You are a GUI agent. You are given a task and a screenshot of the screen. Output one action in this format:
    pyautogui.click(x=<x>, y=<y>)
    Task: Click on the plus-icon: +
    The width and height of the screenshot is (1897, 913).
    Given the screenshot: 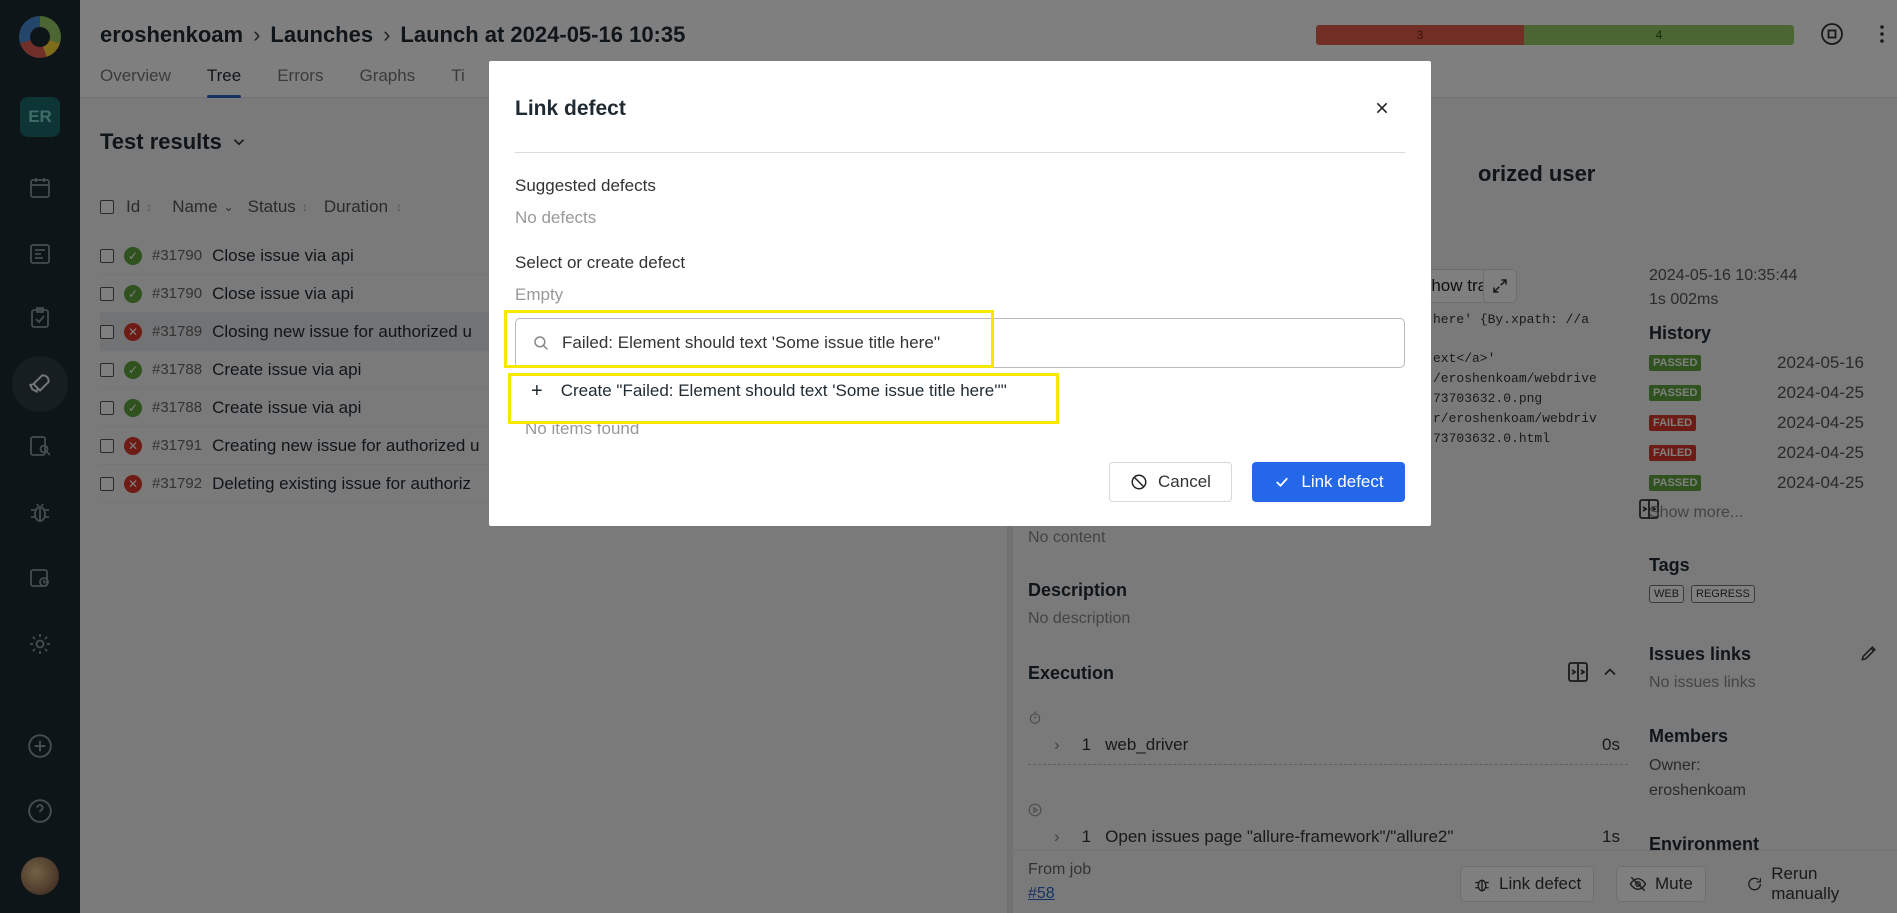 What is the action you would take?
    pyautogui.click(x=537, y=390)
    